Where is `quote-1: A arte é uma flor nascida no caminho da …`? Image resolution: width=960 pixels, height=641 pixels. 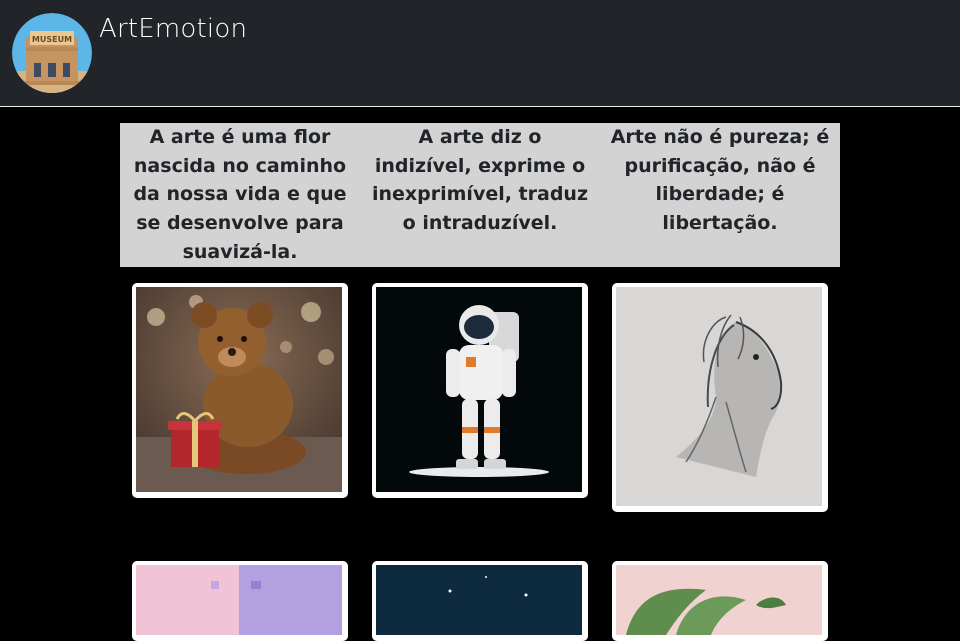
quote-1: A arte é uma flor nascida no caminho da … is located at coordinates (240, 194).